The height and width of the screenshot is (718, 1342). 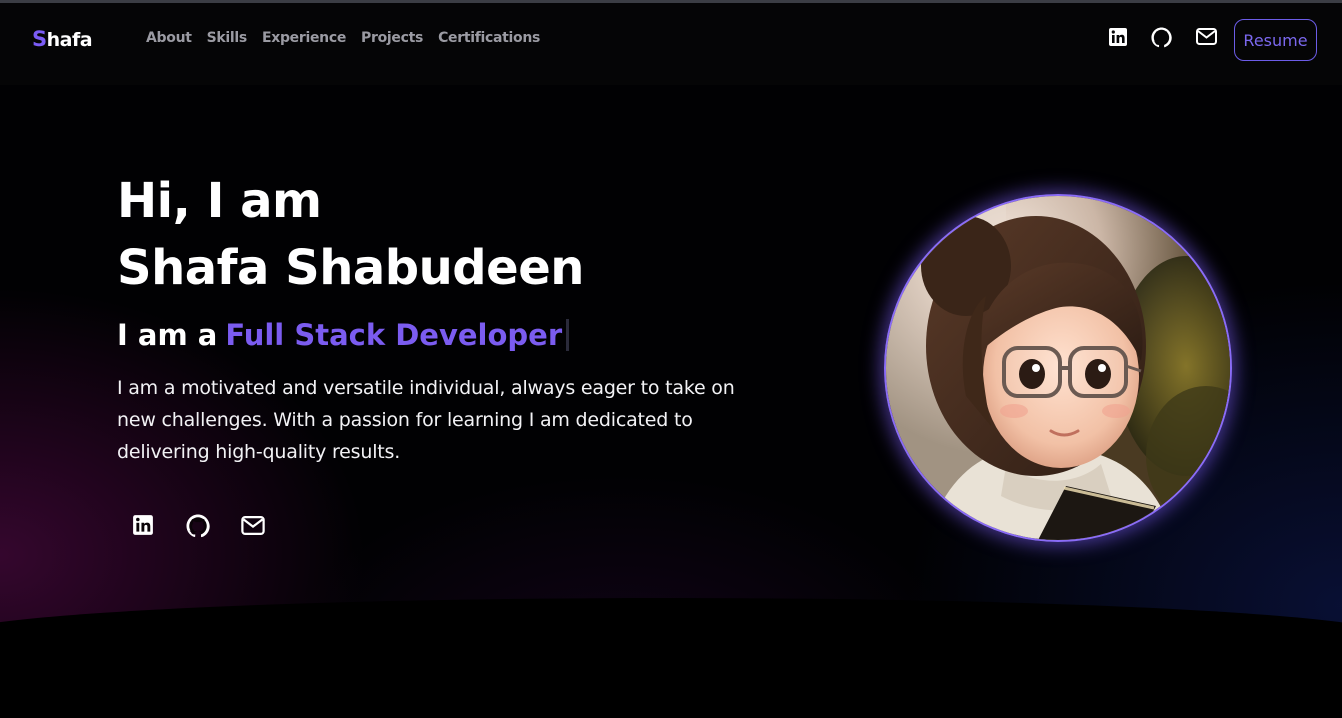 I want to click on nav-link-about: About, so click(x=169, y=38).